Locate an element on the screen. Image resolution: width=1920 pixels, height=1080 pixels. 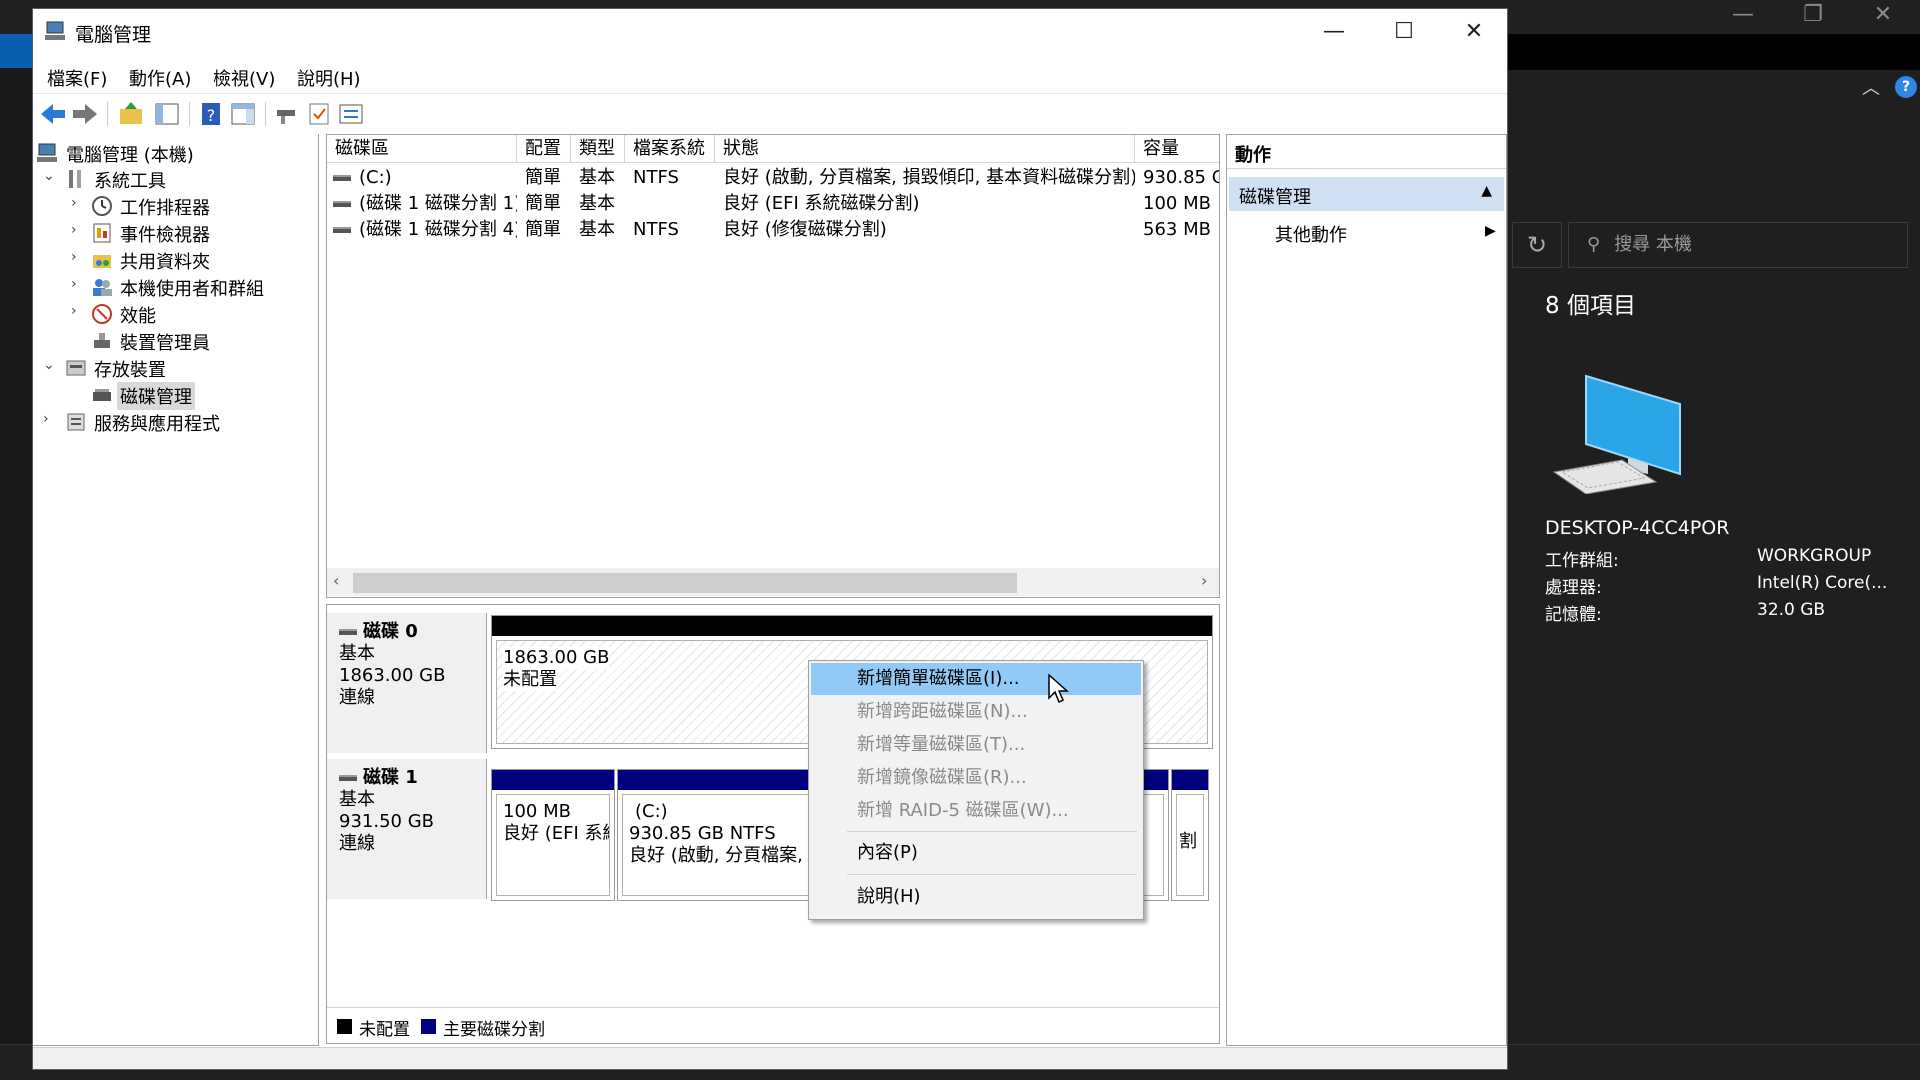
column-volume: 磁碟區 is located at coordinates (422, 149).